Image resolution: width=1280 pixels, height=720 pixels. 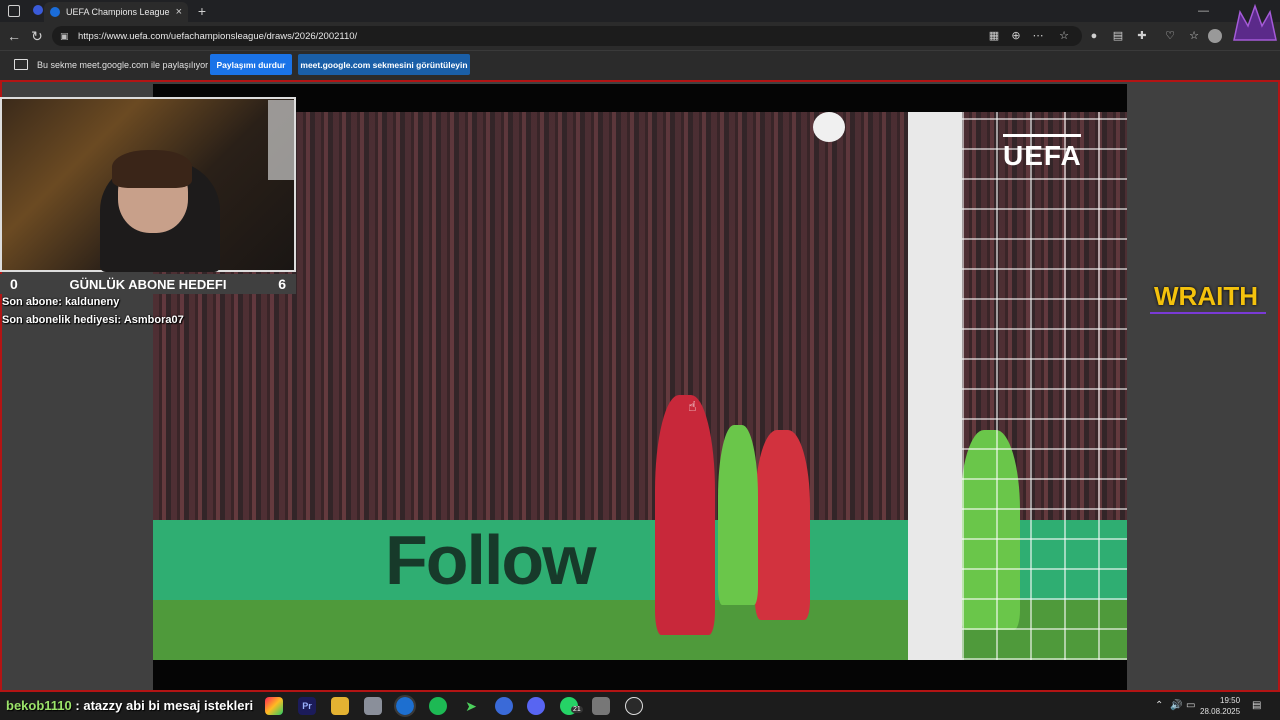 I want to click on football-icon, so click(x=829, y=127).